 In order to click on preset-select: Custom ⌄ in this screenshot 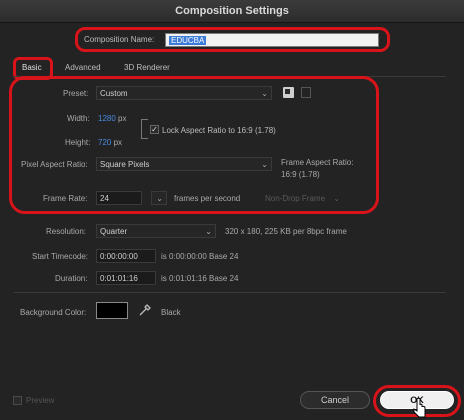, I will do `click(184, 93)`.